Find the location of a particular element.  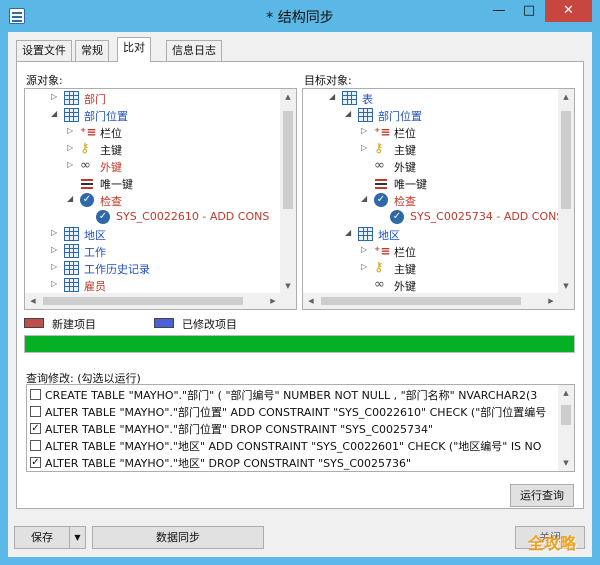

source-tree-hscrollbar: ◀ ▶ is located at coordinates (153, 301).